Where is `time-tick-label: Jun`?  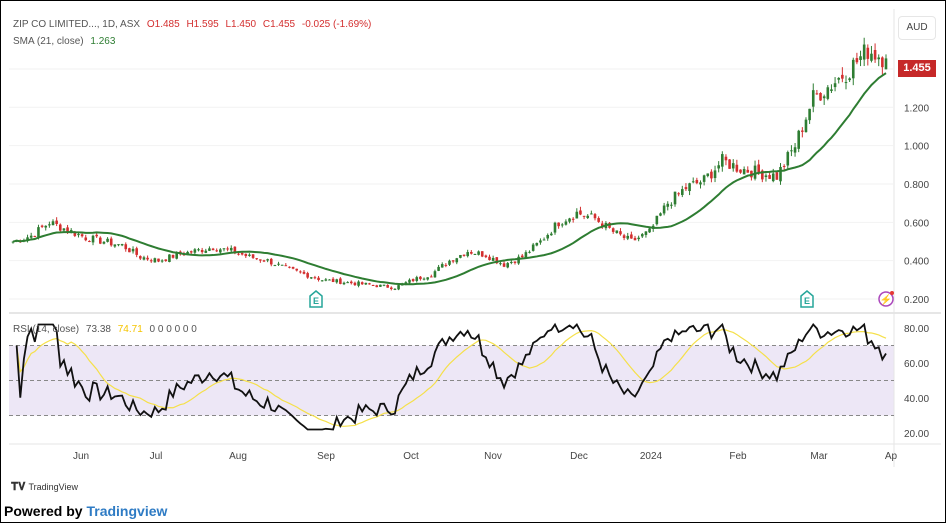
time-tick-label: Jun is located at coordinates (81, 456).